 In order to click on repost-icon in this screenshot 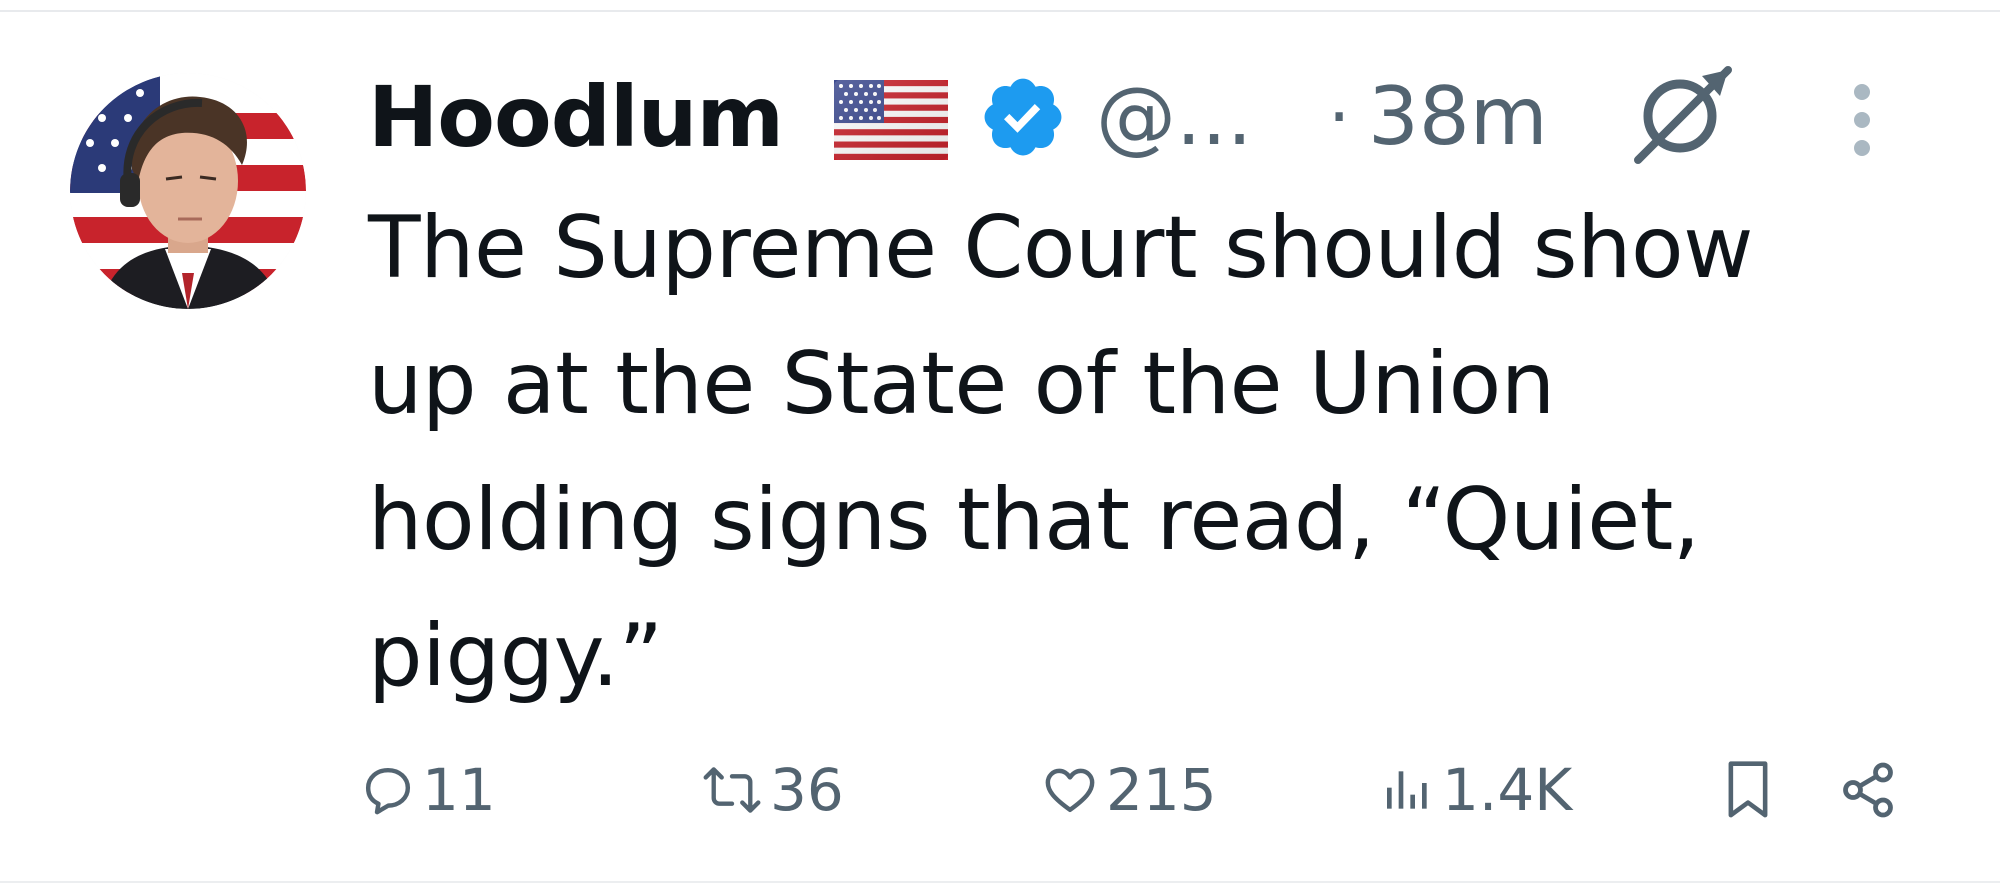, I will do `click(732, 790)`.